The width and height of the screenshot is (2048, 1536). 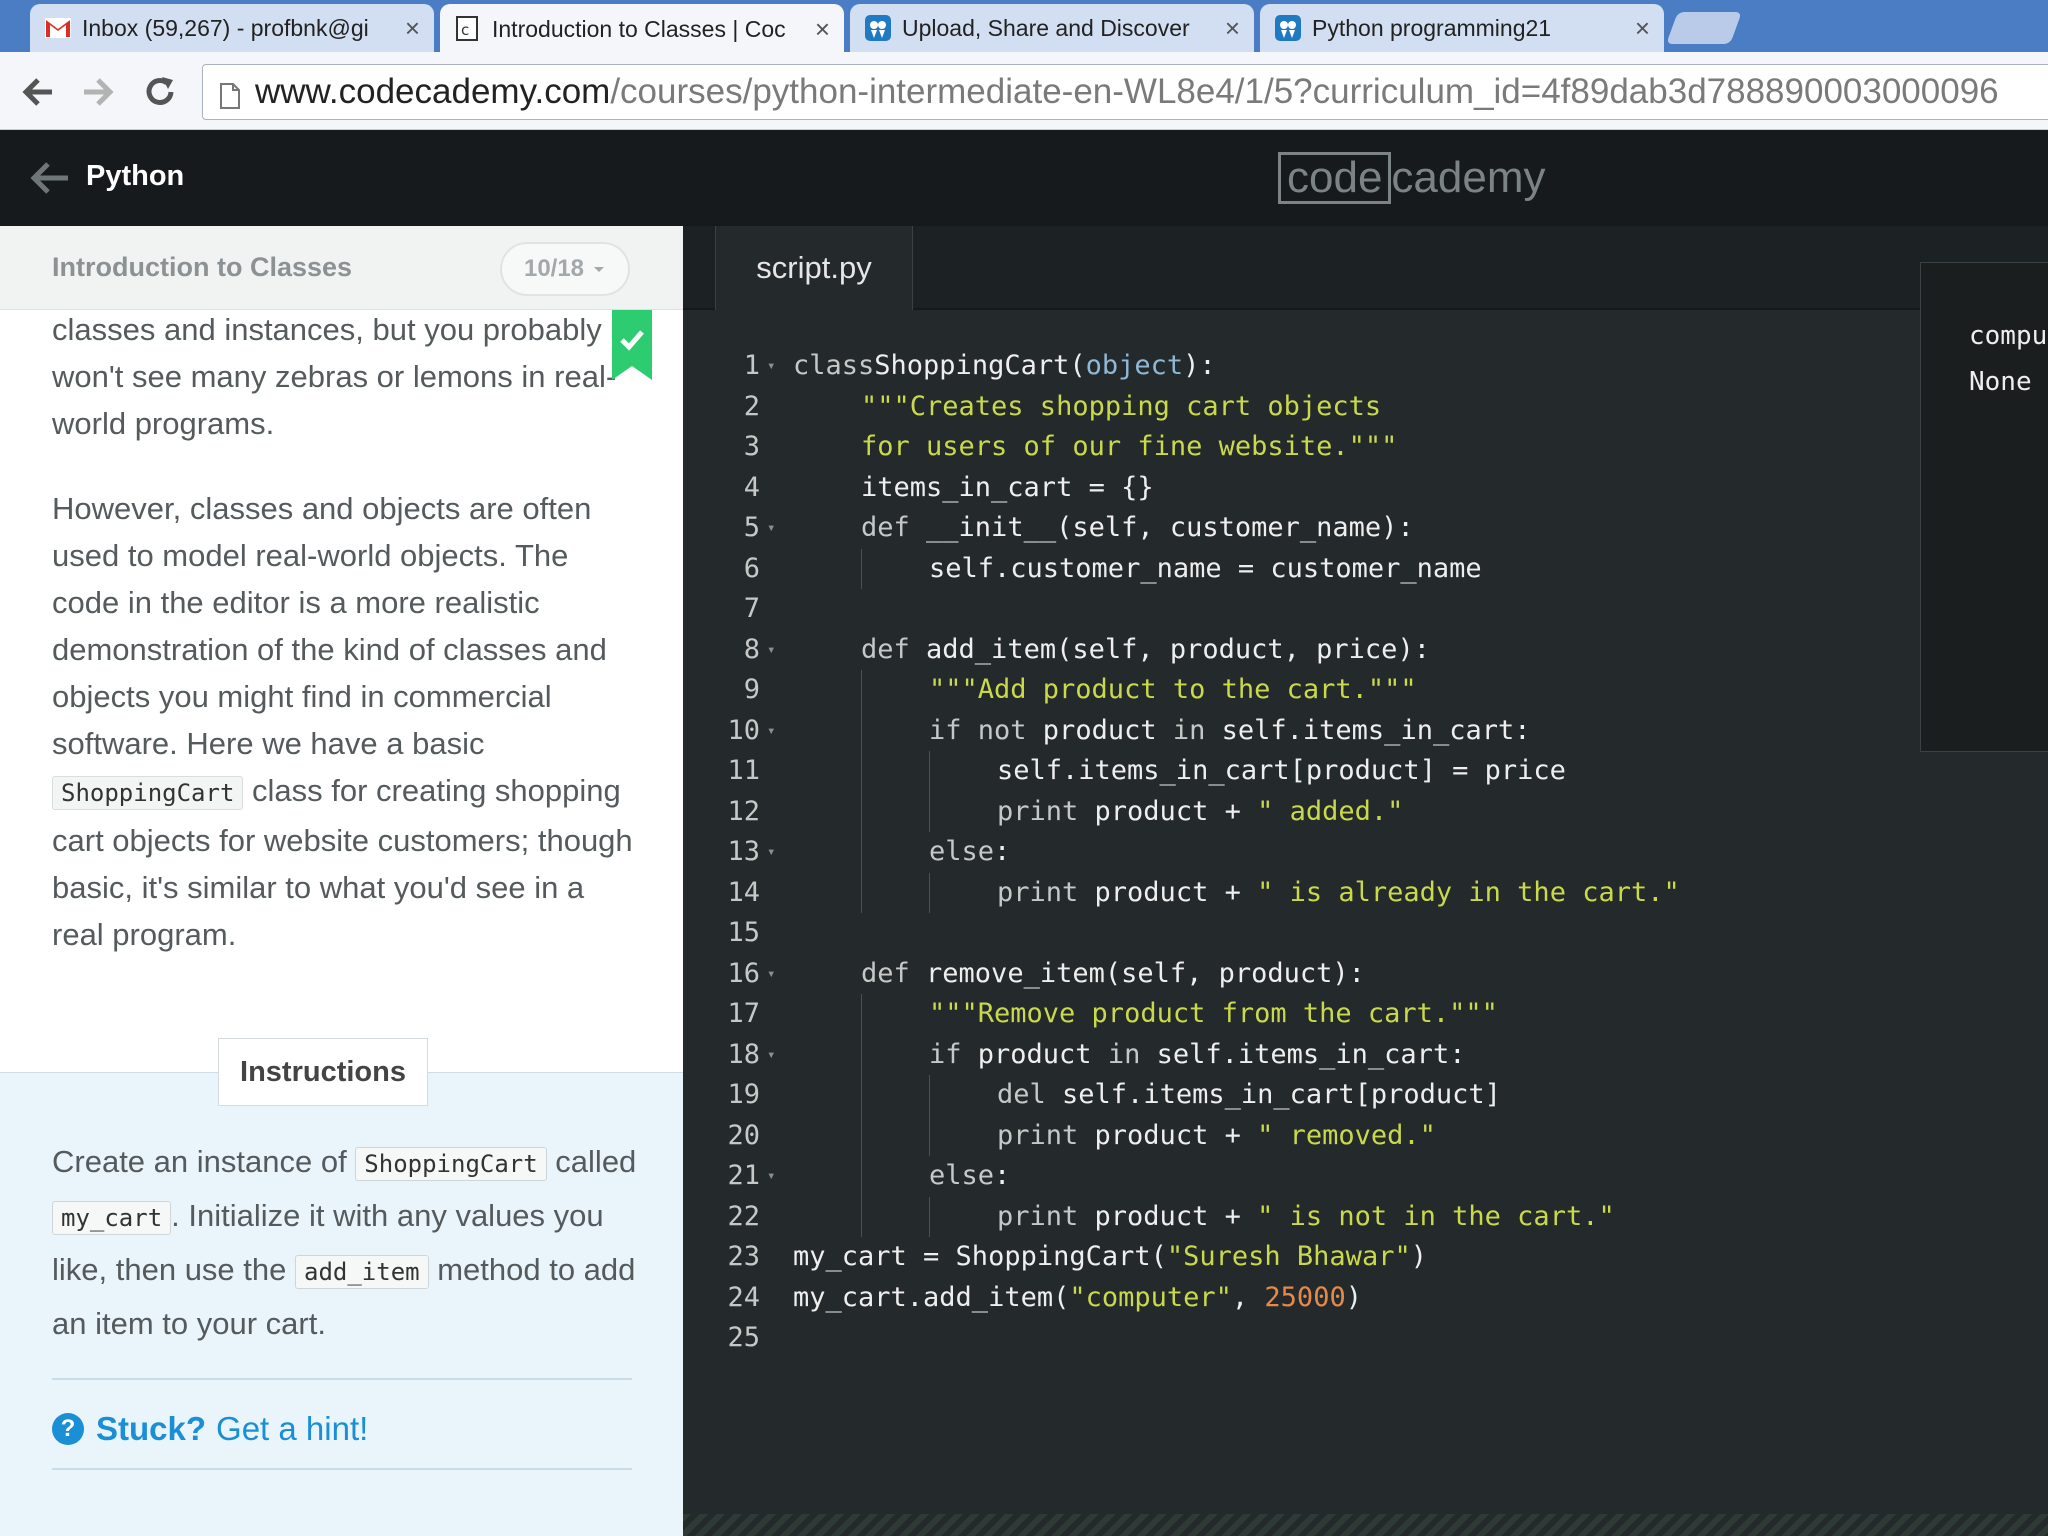 What do you see at coordinates (1216, 1136) in the screenshot?
I see `code-text: print product + " removed."` at bounding box center [1216, 1136].